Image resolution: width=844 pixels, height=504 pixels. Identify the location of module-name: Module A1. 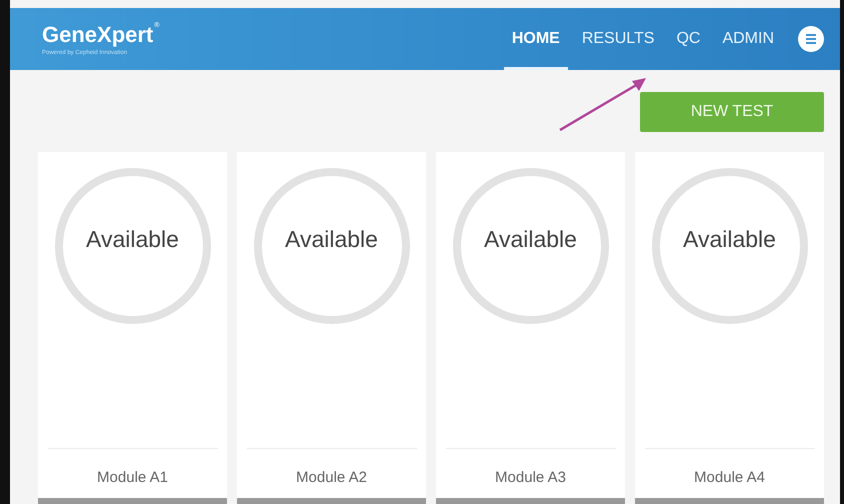
(133, 470).